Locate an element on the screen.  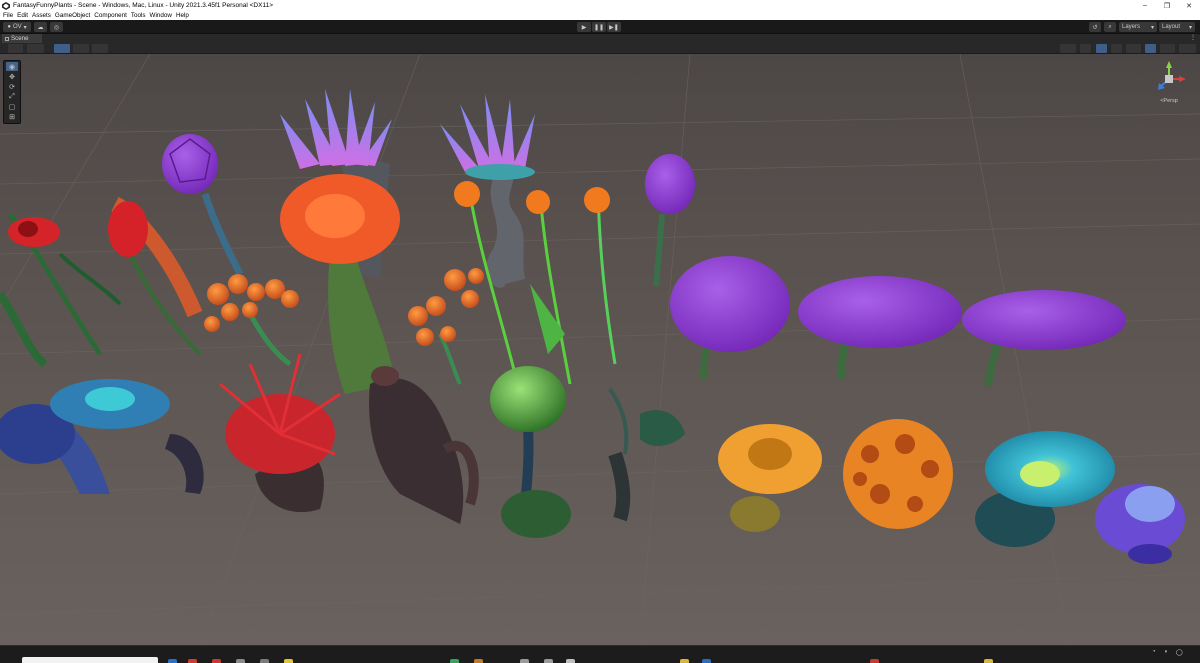
play-icon: ▶ is located at coordinates (584, 27).